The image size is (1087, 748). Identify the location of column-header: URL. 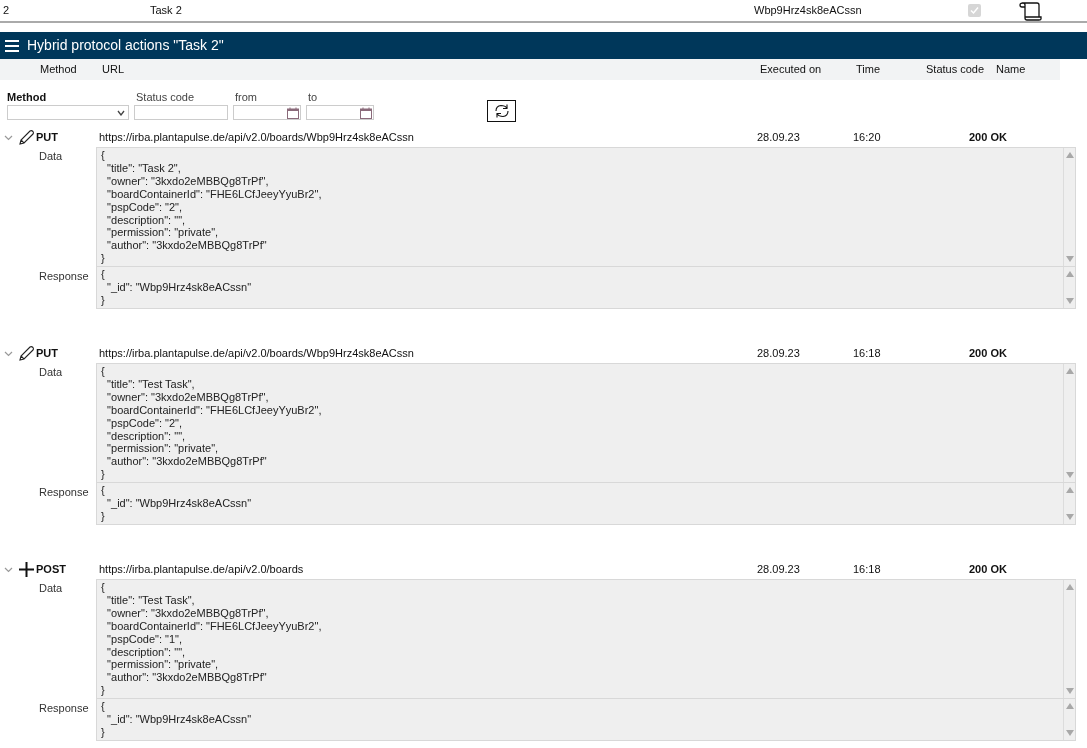
(431, 69).